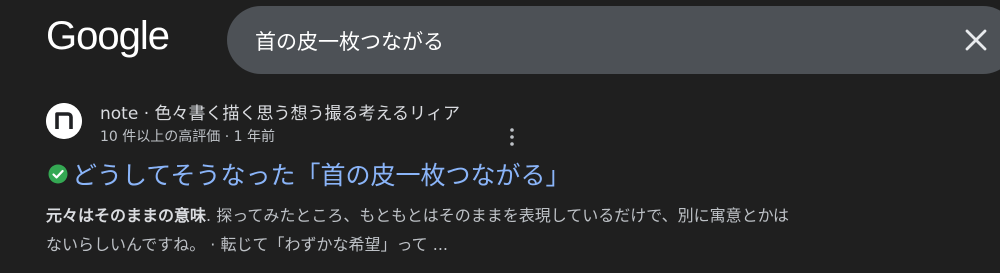 The image size is (1000, 273). Describe the element at coordinates (187, 137) in the screenshot. I see `site-meta: 10 件以上の高評価 · 1 年前` at that location.